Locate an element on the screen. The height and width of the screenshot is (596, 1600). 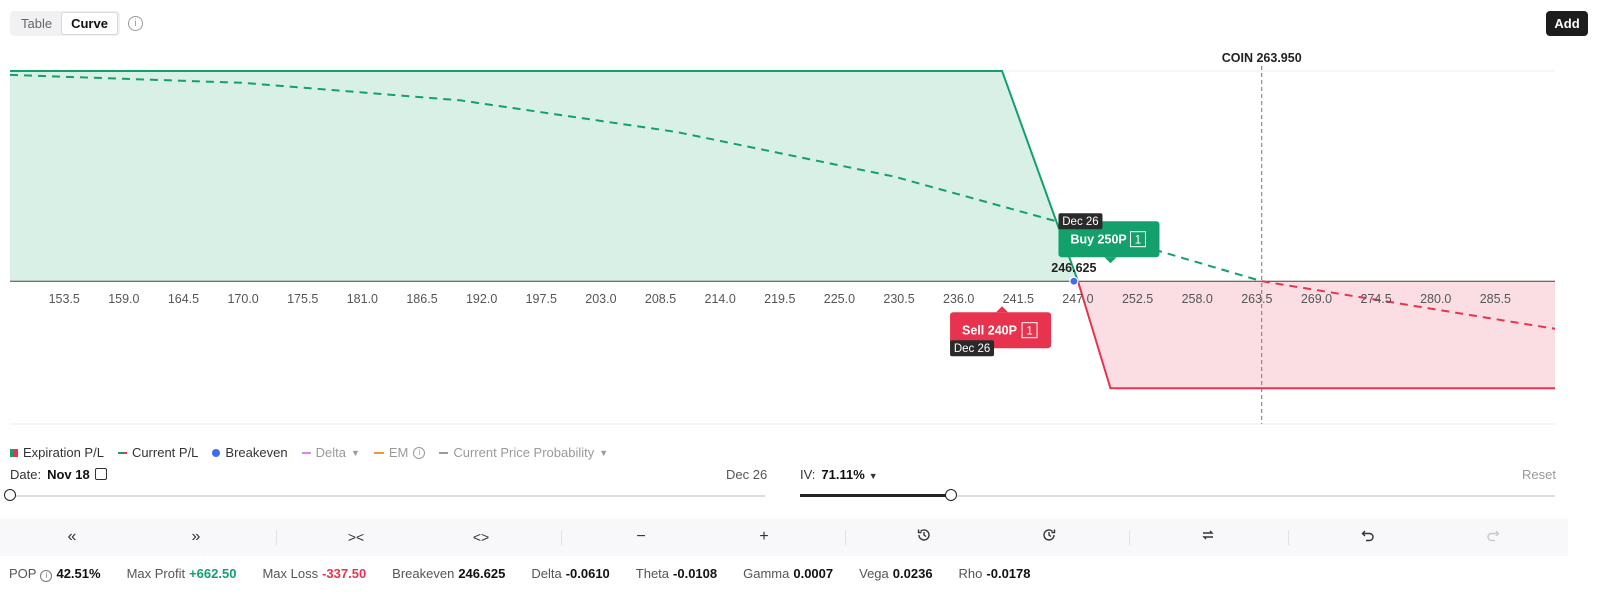
stat-label: Gamma is located at coordinates (766, 573).